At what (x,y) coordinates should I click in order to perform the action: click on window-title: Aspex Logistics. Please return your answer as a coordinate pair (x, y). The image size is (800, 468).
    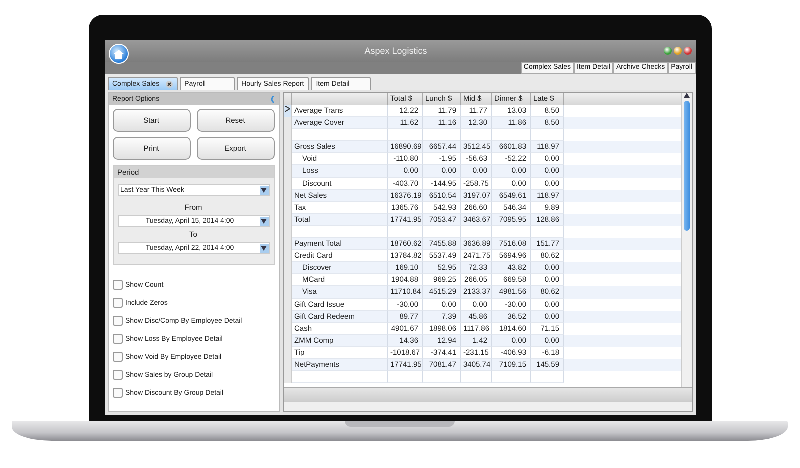
    Looking at the image, I should click on (396, 51).